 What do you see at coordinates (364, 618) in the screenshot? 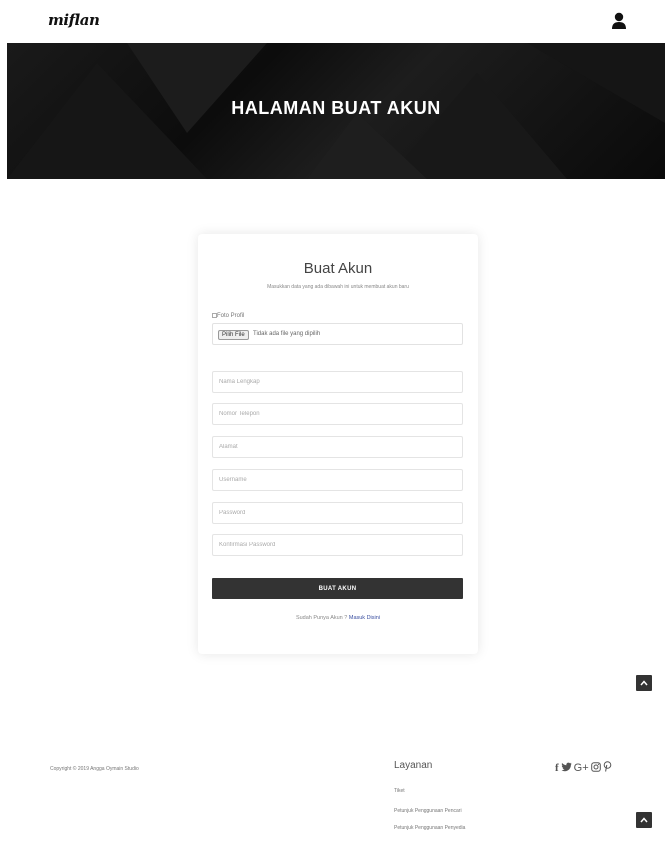
I see `login-link: Masuk Disini` at bounding box center [364, 618].